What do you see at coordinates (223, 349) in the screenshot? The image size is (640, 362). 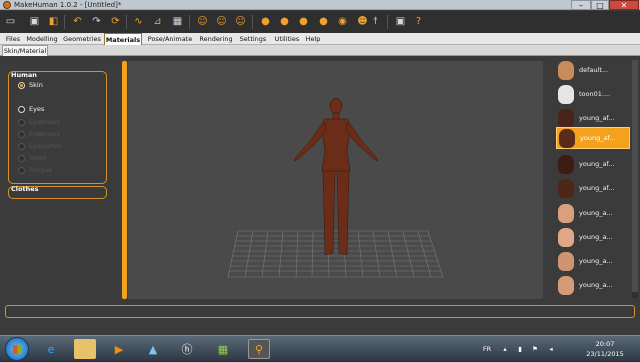 I see `app-icon: ▦` at bounding box center [223, 349].